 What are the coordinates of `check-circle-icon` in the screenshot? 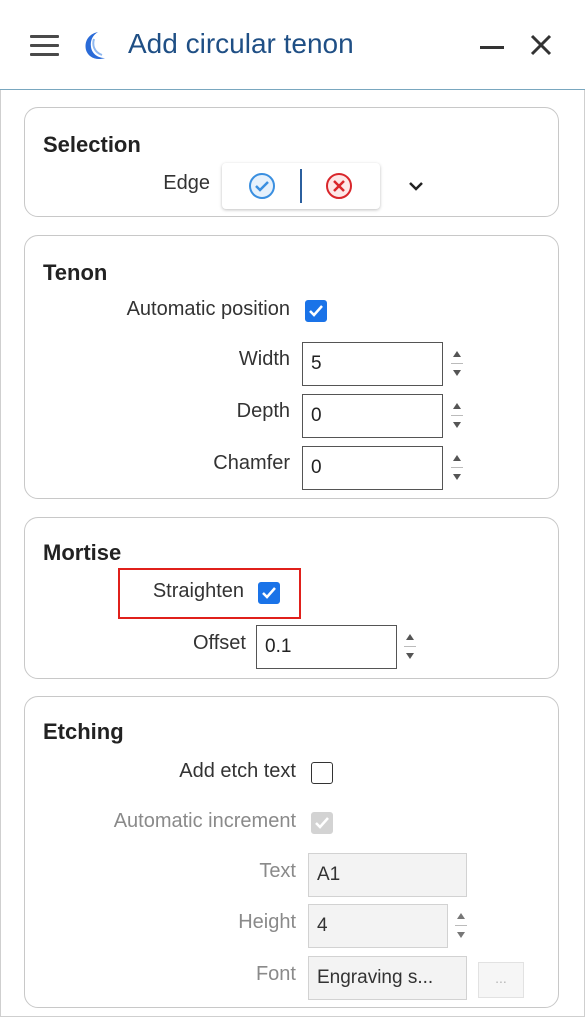 It's located at (262, 186).